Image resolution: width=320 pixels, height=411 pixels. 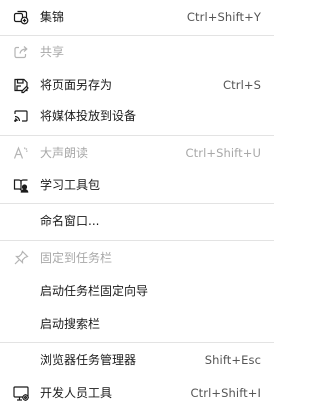 What do you see at coordinates (21, 185) in the screenshot?
I see `learning-toolkit-icon` at bounding box center [21, 185].